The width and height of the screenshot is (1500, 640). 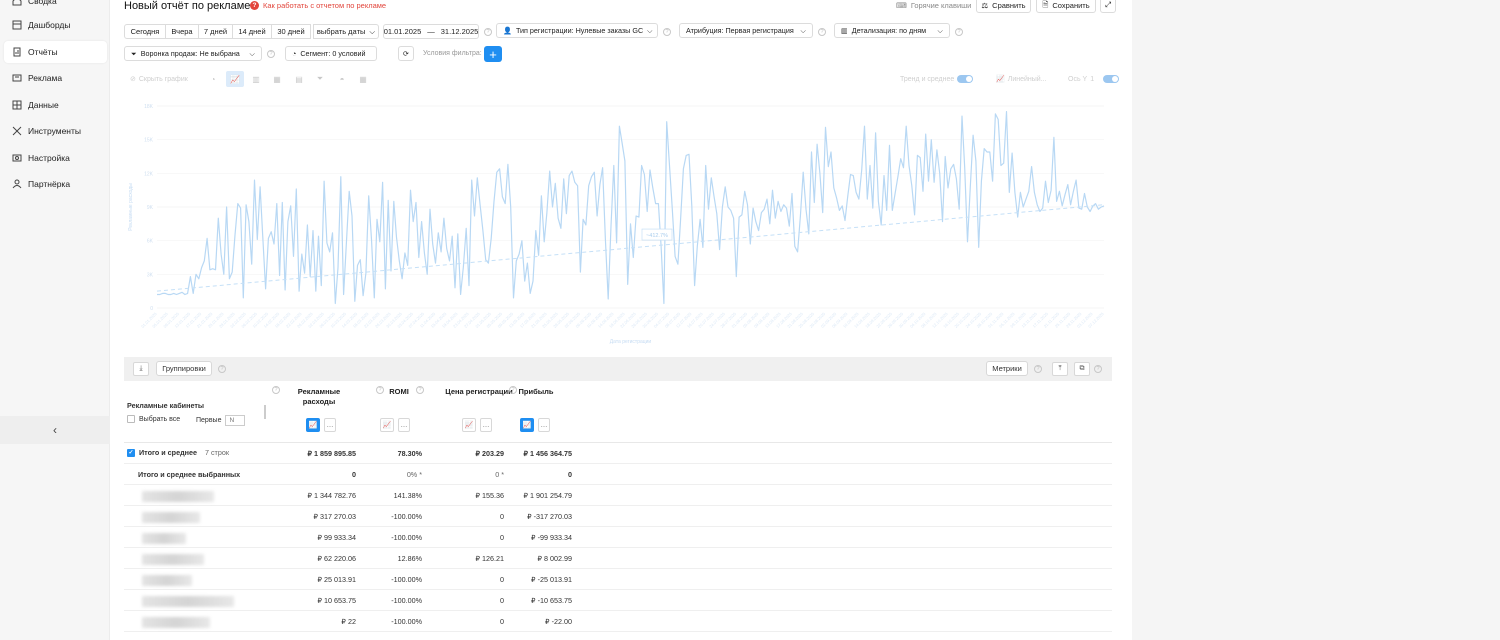 I want to click on groupings-button: Группировки, so click(x=184, y=368).